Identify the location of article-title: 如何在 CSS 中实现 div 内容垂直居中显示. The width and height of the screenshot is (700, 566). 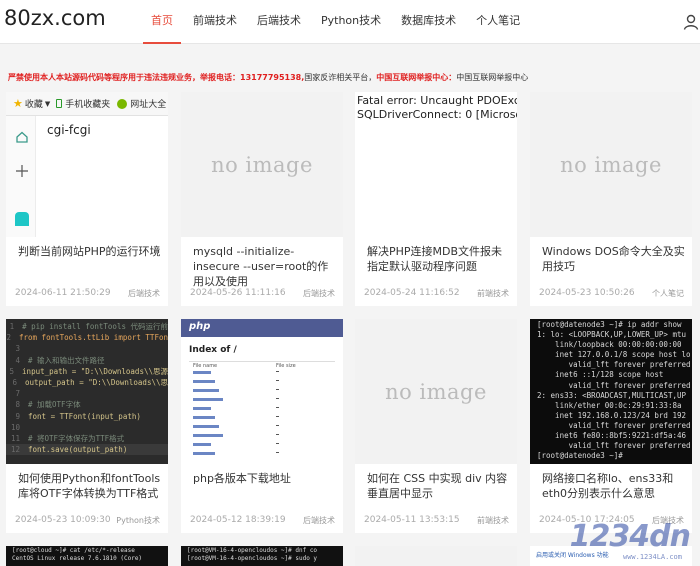
(440, 486).